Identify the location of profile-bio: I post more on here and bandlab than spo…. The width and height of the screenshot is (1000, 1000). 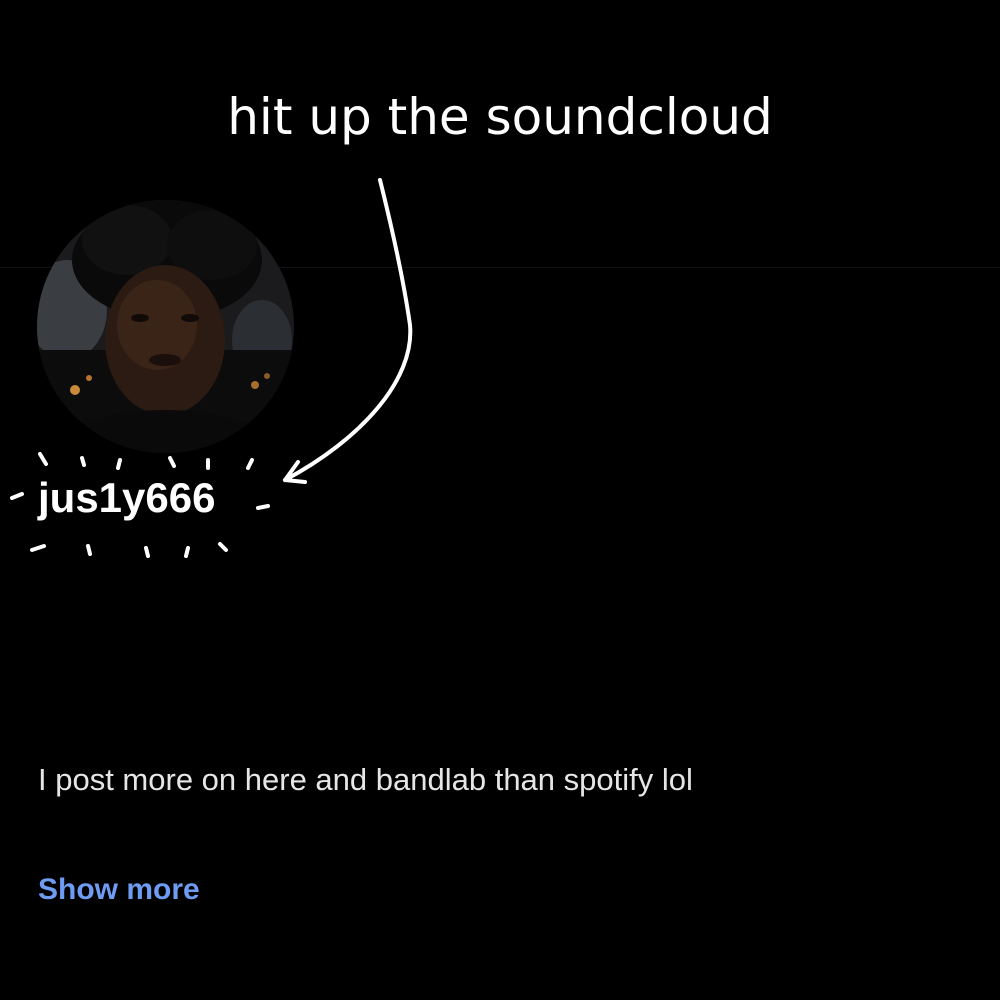
(365, 779).